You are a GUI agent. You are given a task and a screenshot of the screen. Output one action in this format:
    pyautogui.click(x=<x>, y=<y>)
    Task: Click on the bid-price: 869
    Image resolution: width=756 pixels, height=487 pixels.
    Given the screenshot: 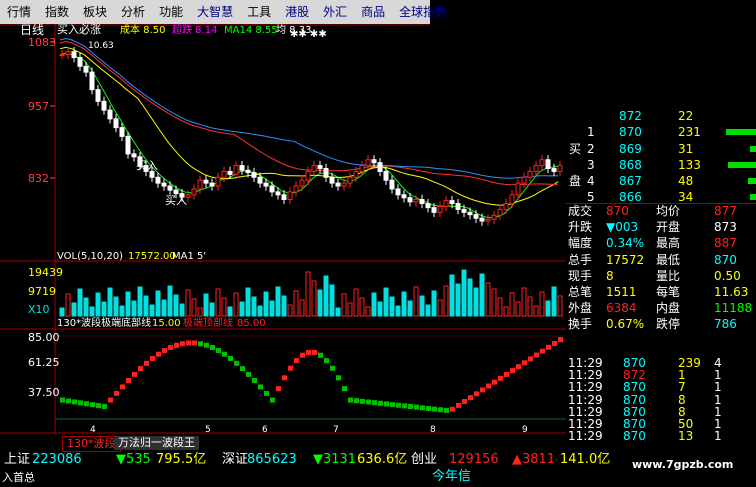 What is the action you would take?
    pyautogui.click(x=630, y=149)
    